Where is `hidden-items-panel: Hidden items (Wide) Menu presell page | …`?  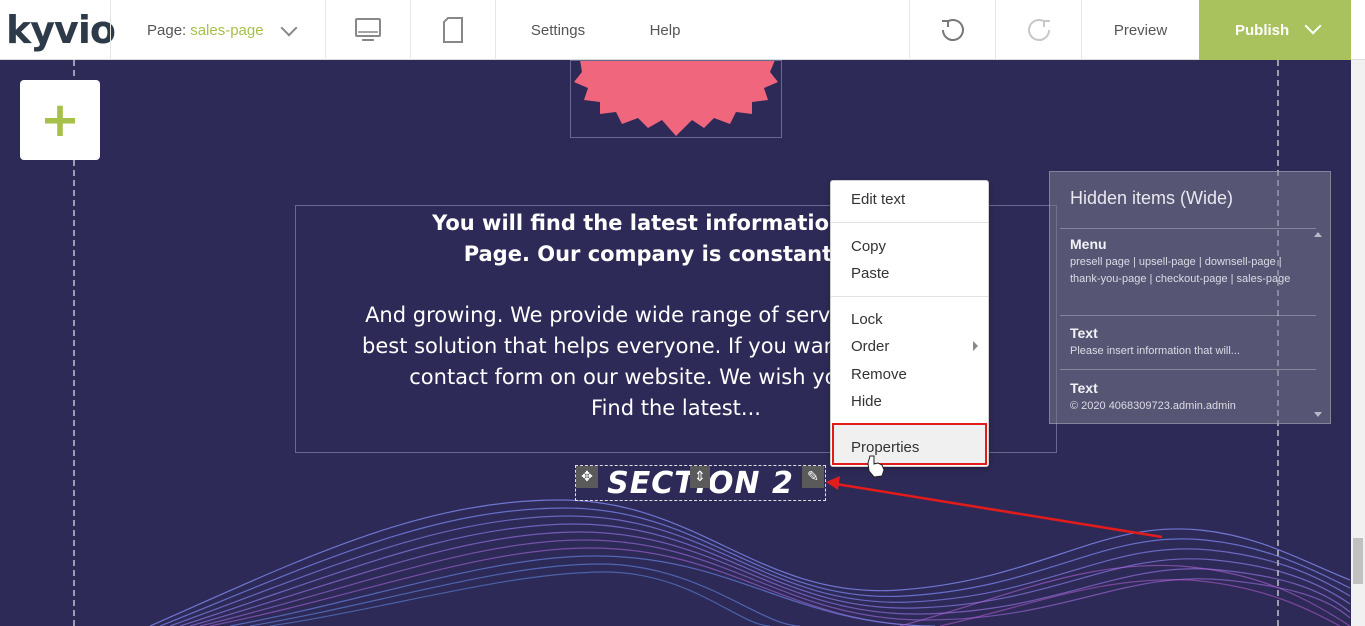
hidden-items-panel: Hidden items (Wide) Menu presell page | … is located at coordinates (1190, 297).